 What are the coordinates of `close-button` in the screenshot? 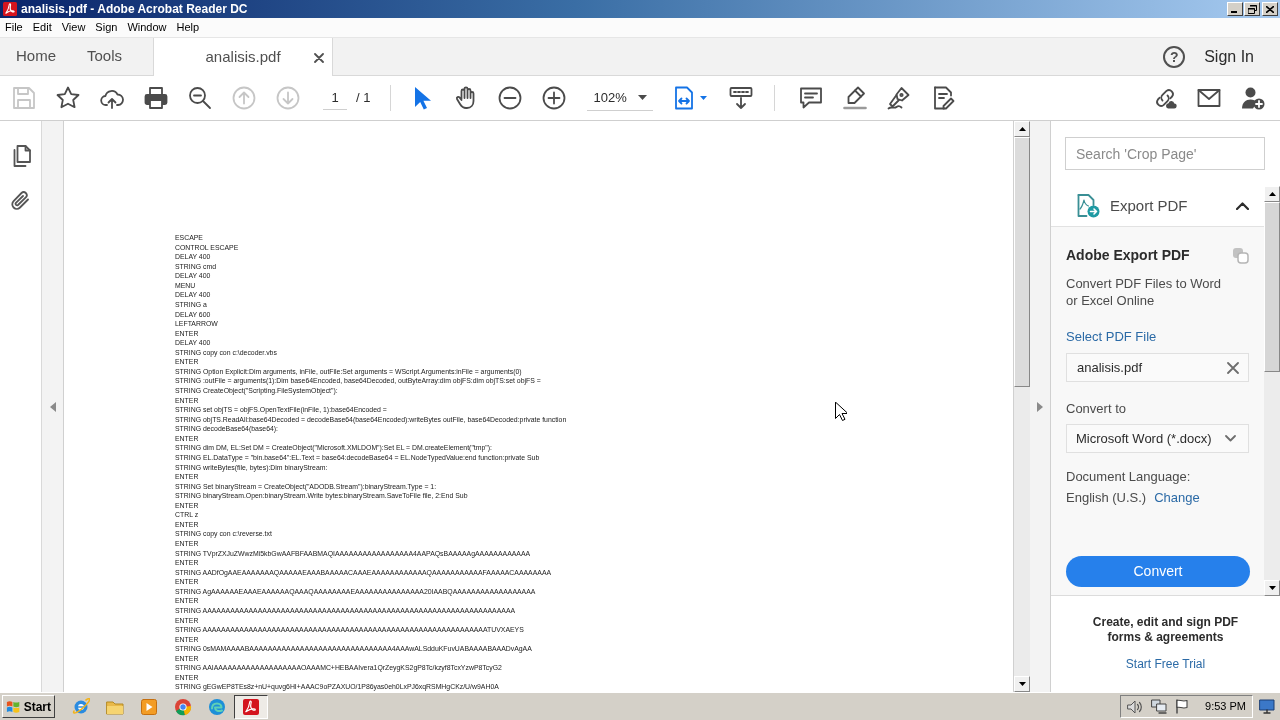 It's located at (1270, 9).